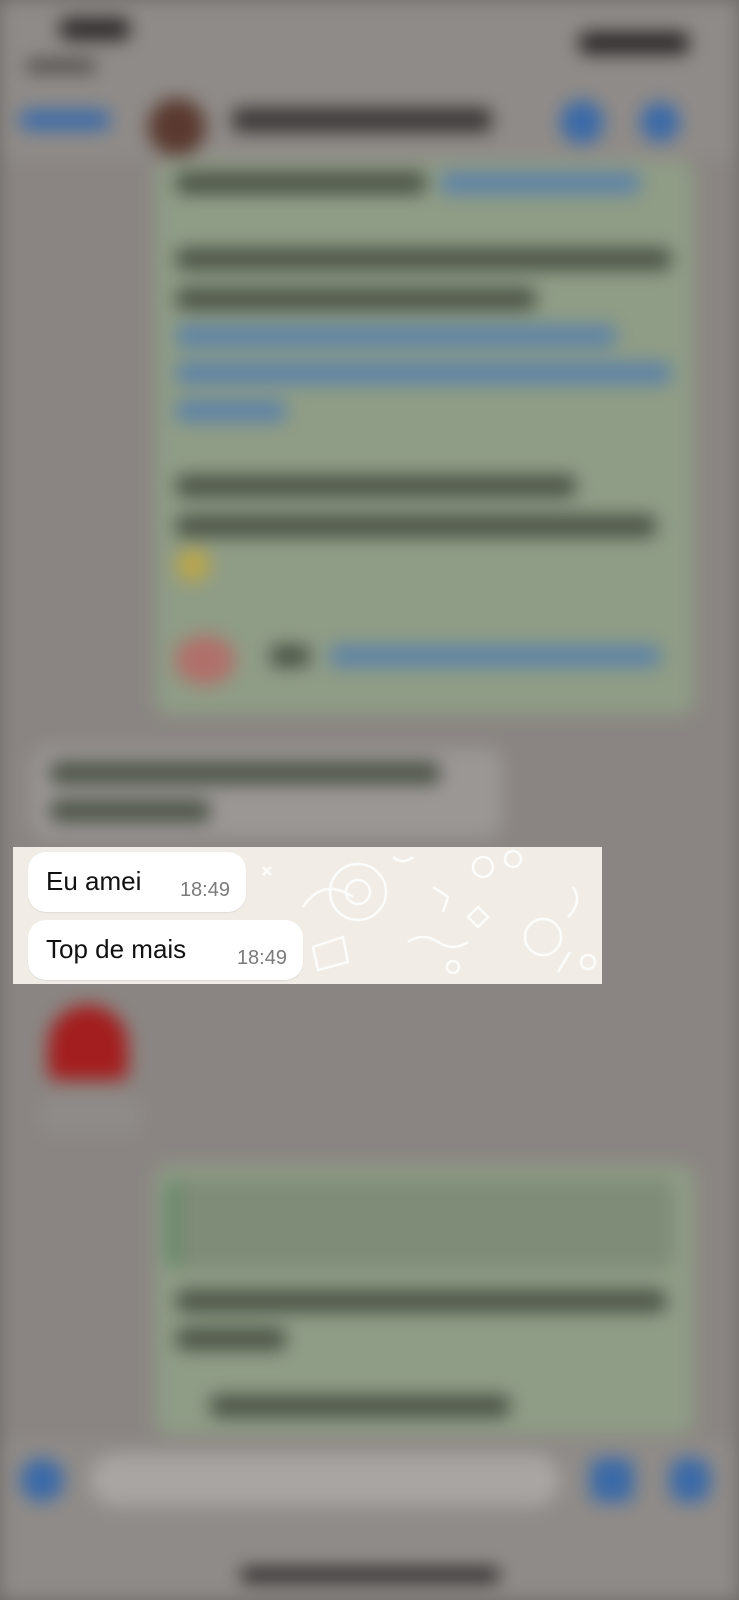 The image size is (739, 1600). What do you see at coordinates (90, 1115) in the screenshot?
I see `sticker-reaction-blurred` at bounding box center [90, 1115].